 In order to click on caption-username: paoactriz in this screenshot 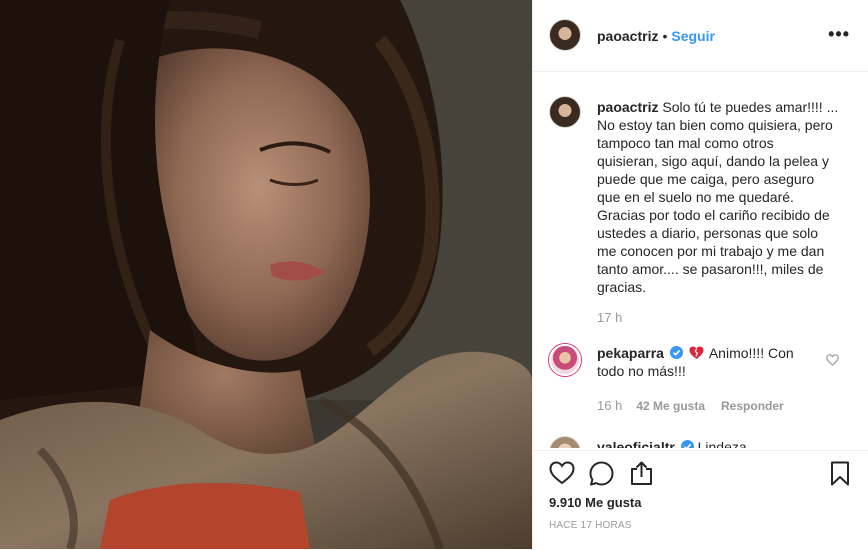, I will do `click(627, 107)`.